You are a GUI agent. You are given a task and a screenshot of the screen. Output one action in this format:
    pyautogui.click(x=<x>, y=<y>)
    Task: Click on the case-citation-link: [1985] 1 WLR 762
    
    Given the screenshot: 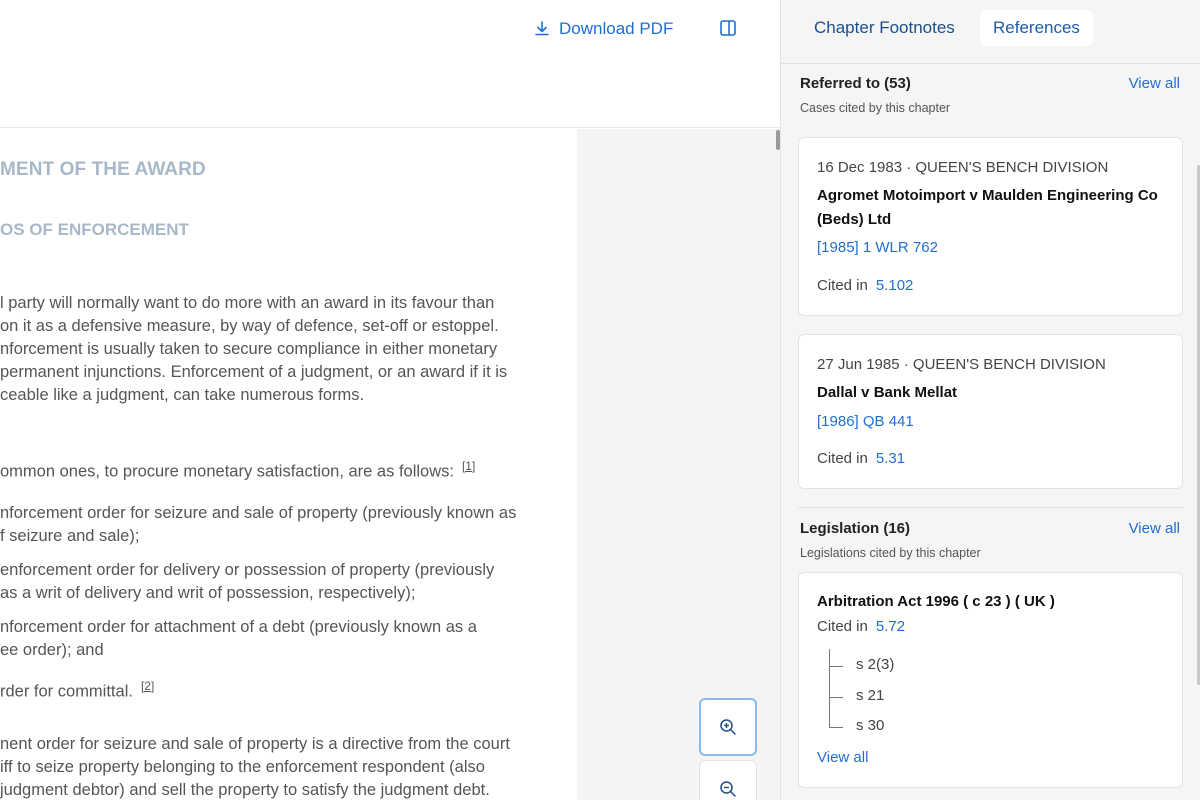 What is the action you would take?
    pyautogui.click(x=877, y=247)
    